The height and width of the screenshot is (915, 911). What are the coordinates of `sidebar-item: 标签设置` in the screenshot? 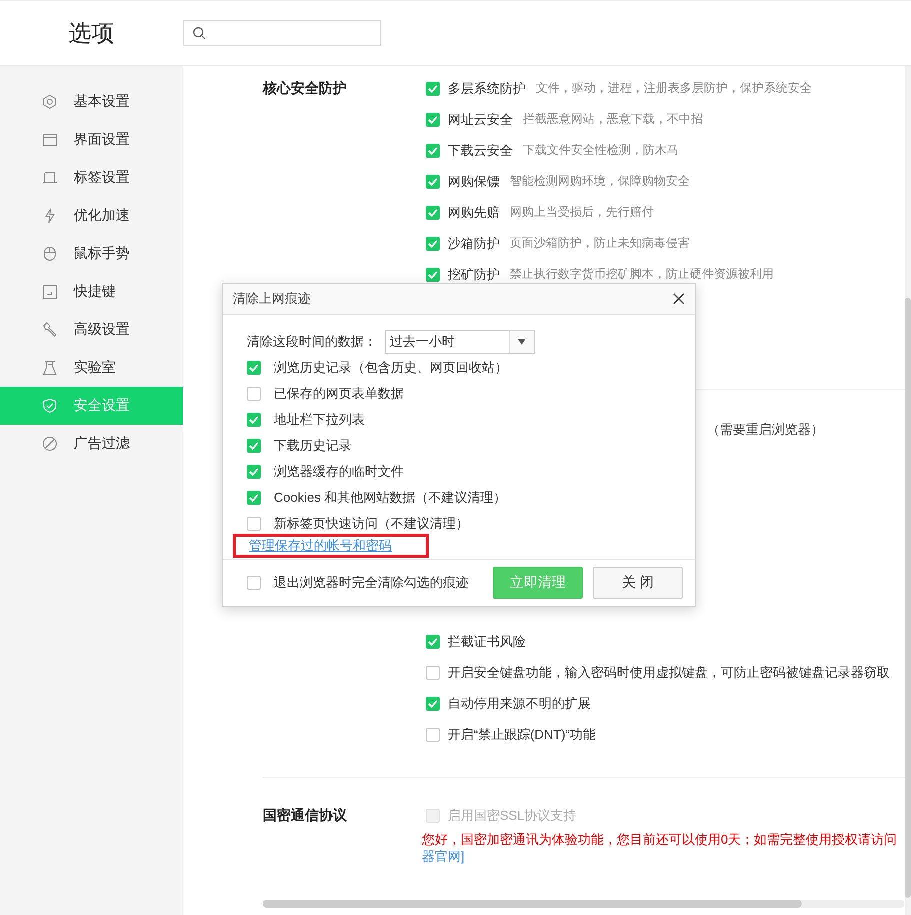 It's located at (91, 178).